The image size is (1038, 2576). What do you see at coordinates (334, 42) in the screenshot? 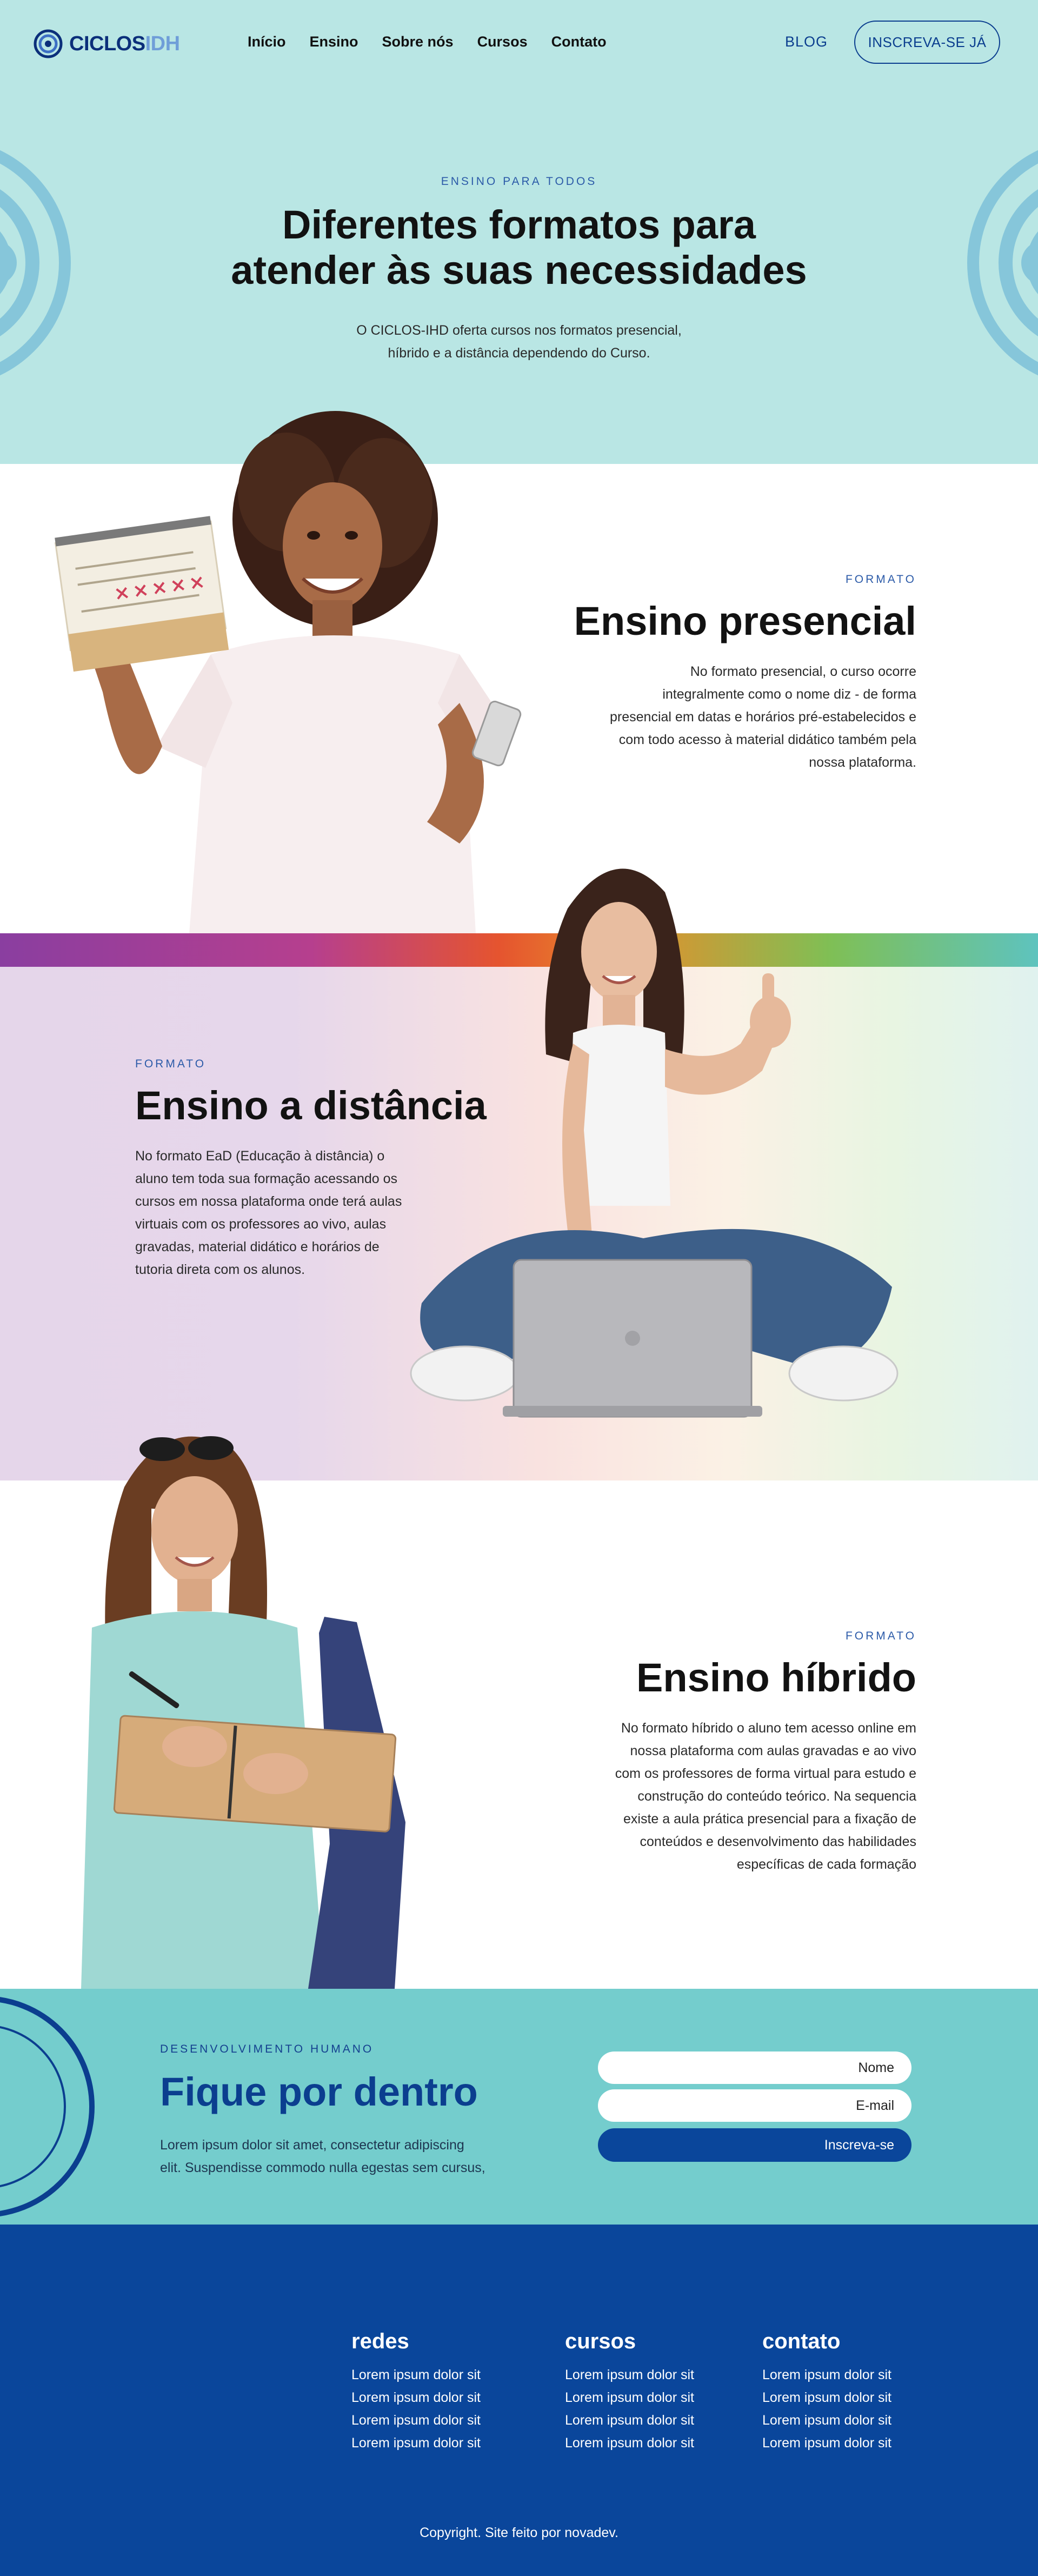
I see `nav-item-ensino: Ensino` at bounding box center [334, 42].